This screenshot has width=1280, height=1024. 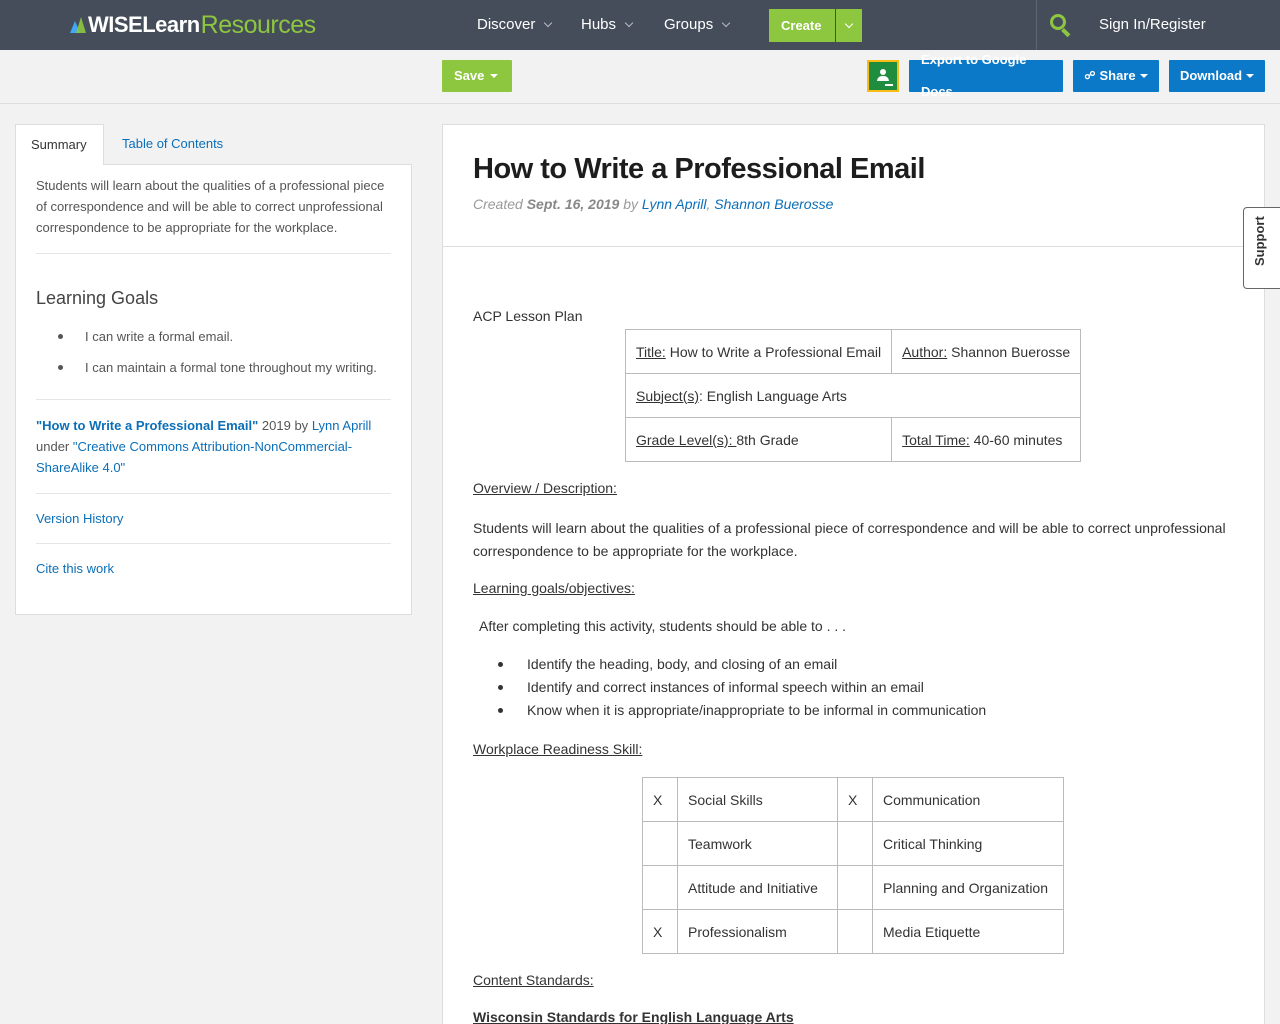 I want to click on create-button: Create, so click(x=801, y=25).